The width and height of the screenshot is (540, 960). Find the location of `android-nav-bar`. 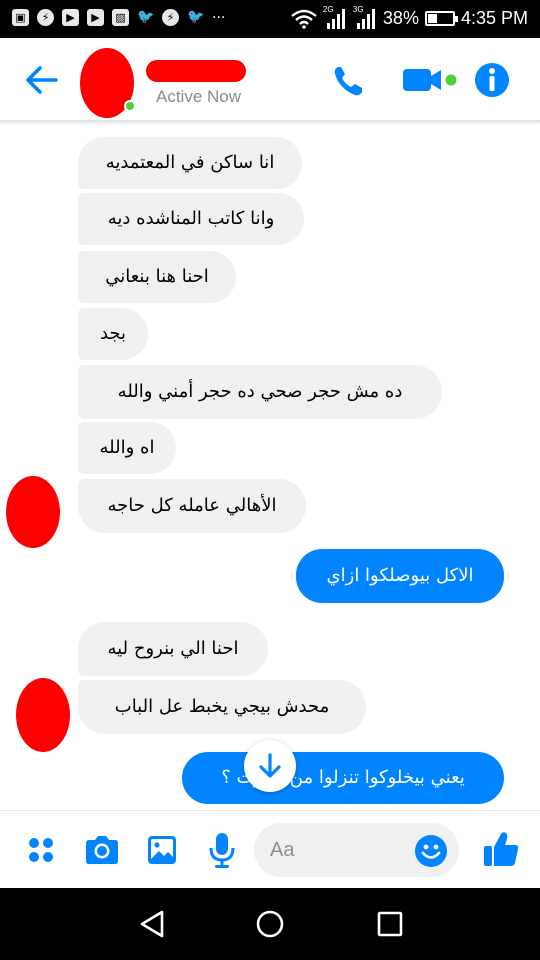

android-nav-bar is located at coordinates (270, 924).